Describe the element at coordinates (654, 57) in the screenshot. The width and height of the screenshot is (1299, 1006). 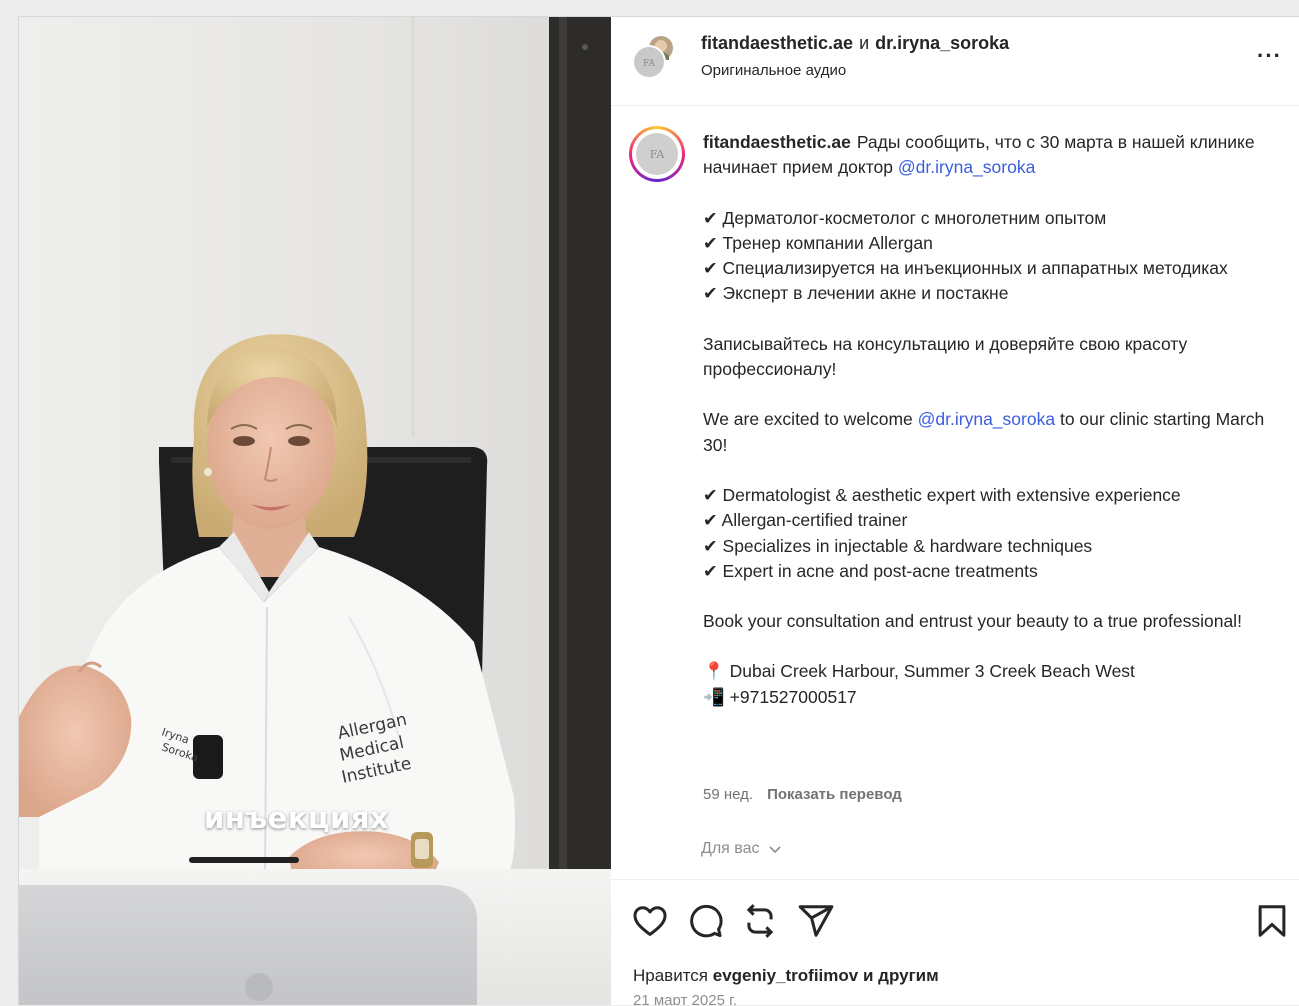
I see `collab-avatars: FA` at that location.